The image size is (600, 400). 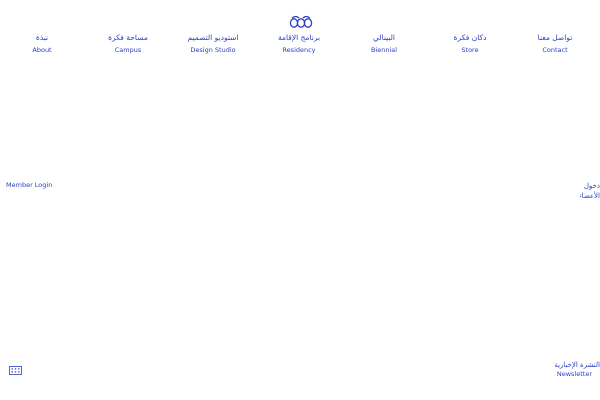 I want to click on member-login-ar-line1: دخول, so click(x=591, y=186).